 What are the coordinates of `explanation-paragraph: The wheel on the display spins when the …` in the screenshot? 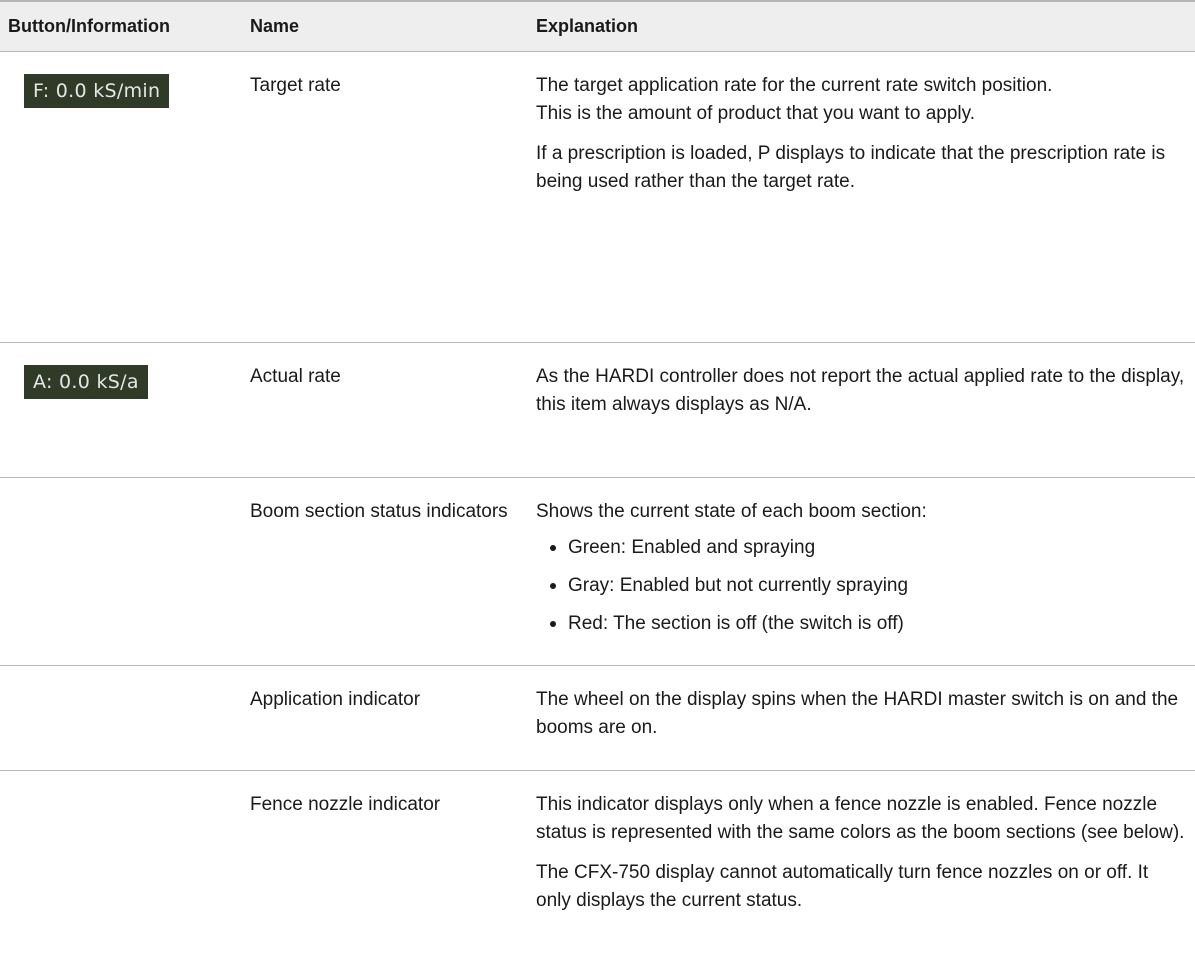 It's located at (857, 713).